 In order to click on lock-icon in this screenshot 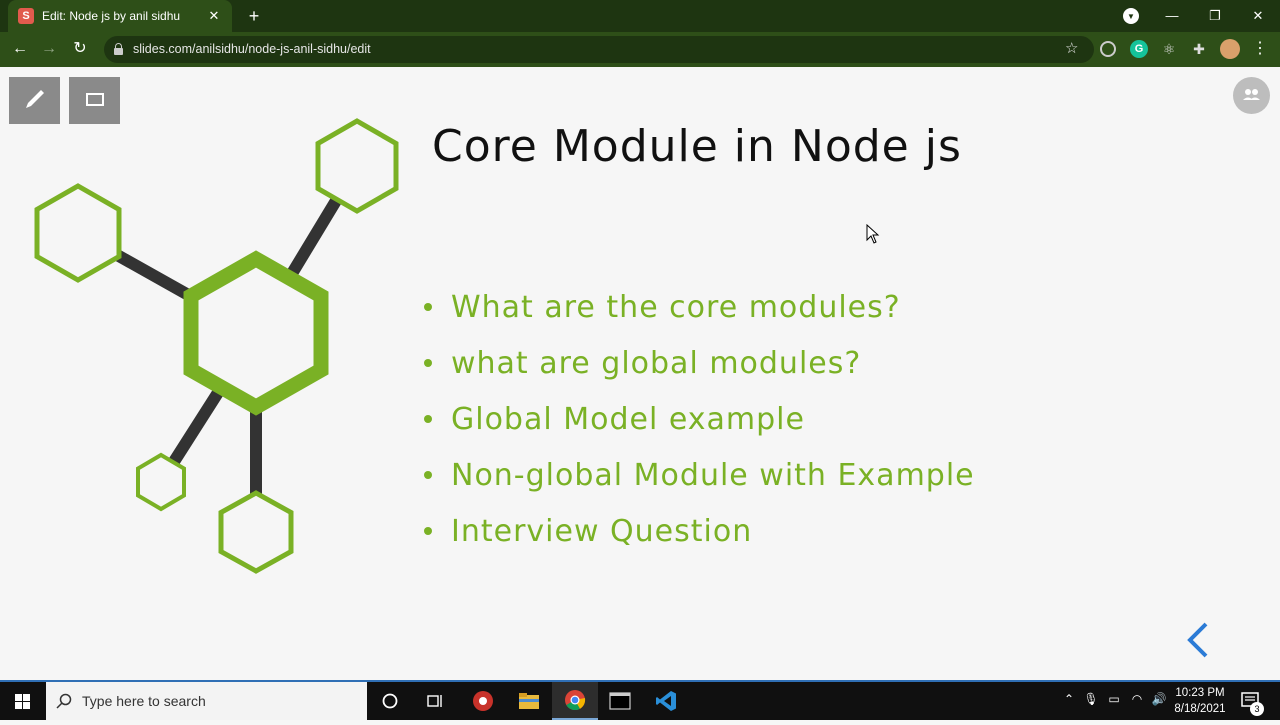, I will do `click(118, 49)`.